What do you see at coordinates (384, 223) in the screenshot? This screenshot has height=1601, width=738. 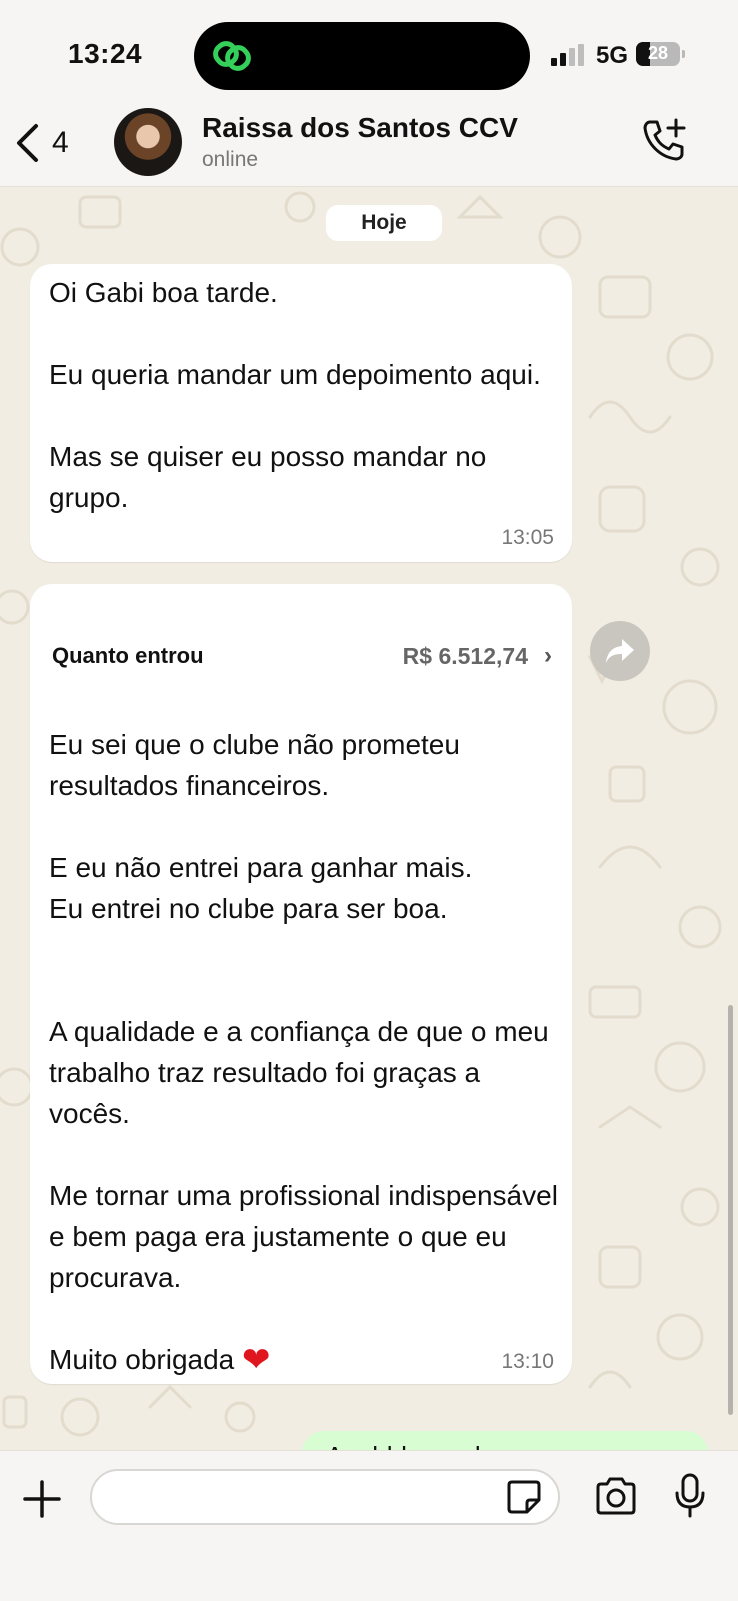 I see `date-separator: Hoje` at bounding box center [384, 223].